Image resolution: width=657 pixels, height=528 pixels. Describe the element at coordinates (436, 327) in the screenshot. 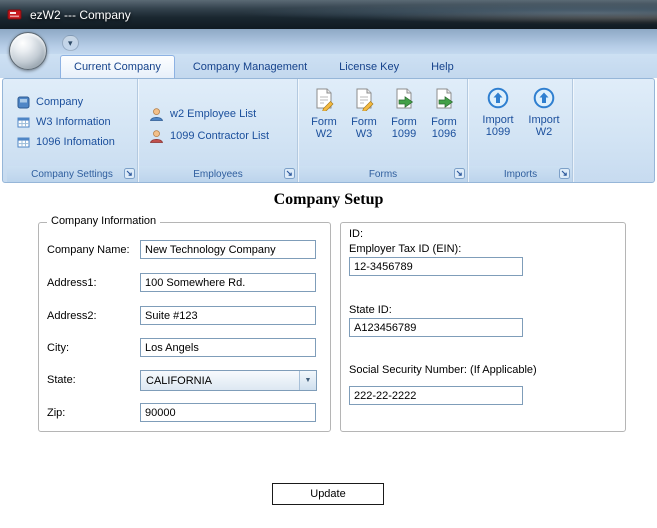

I see `state-id-input` at that location.